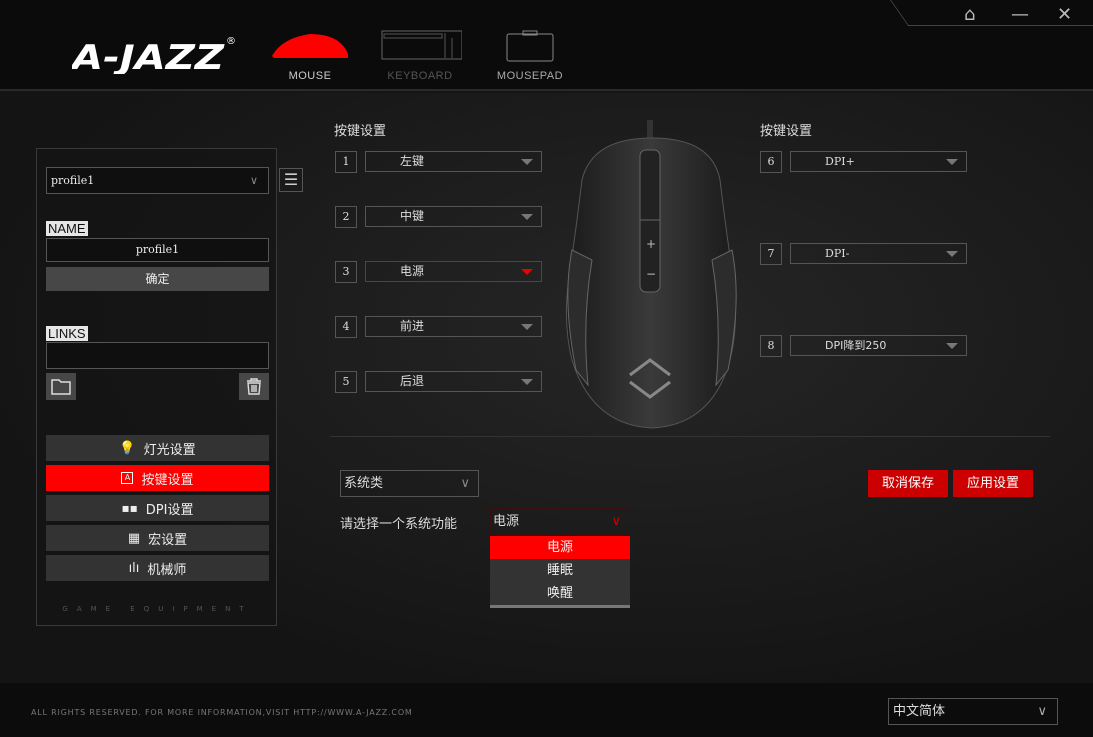 This screenshot has height=737, width=1093. Describe the element at coordinates (973, 711) in the screenshot. I see `language-select: 中文简体 ∨` at that location.